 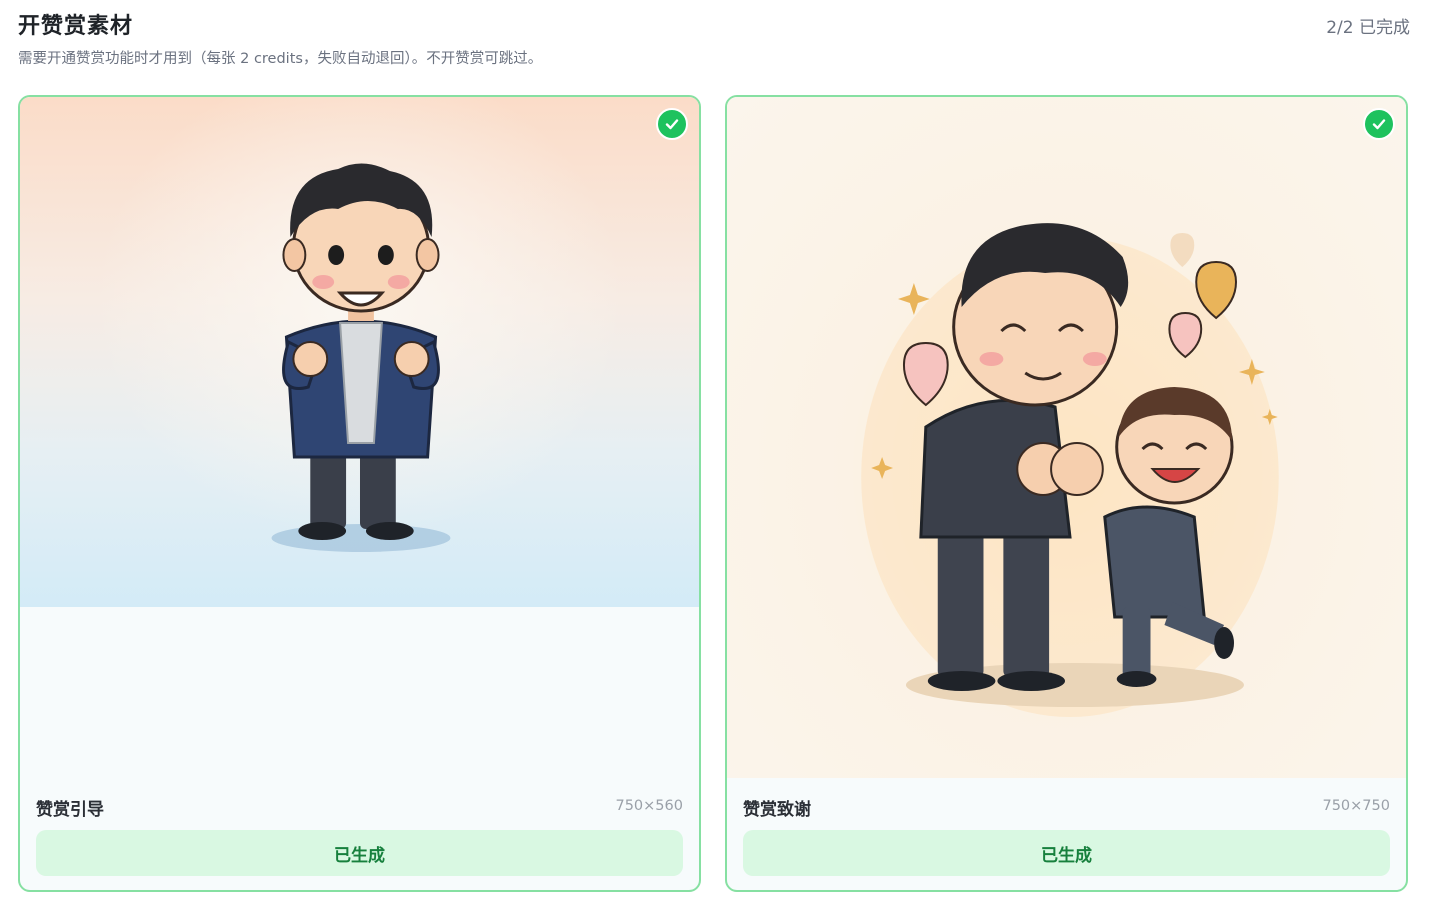 What do you see at coordinates (361, 357) in the screenshot?
I see `cartoon-man-illustration` at bounding box center [361, 357].